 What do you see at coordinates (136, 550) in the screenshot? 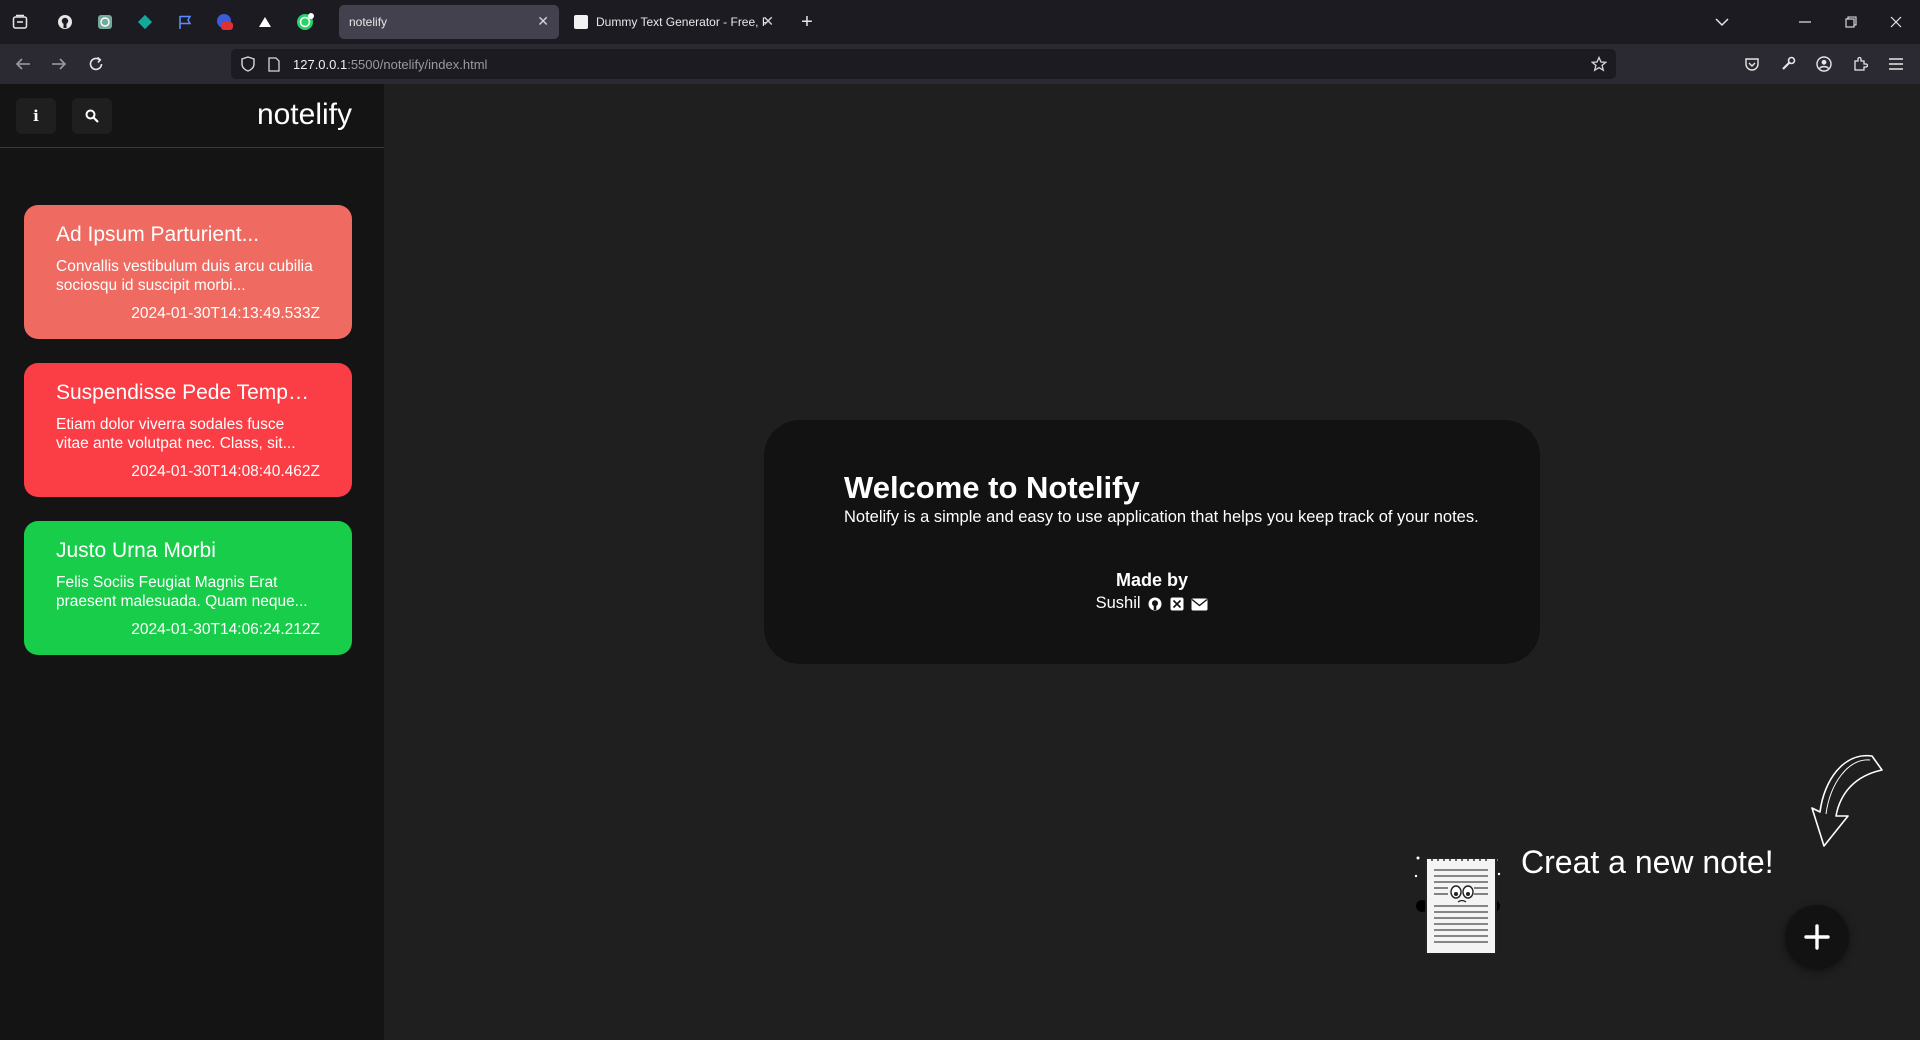
I see `note-title: Justo Urna Morbi` at bounding box center [136, 550].